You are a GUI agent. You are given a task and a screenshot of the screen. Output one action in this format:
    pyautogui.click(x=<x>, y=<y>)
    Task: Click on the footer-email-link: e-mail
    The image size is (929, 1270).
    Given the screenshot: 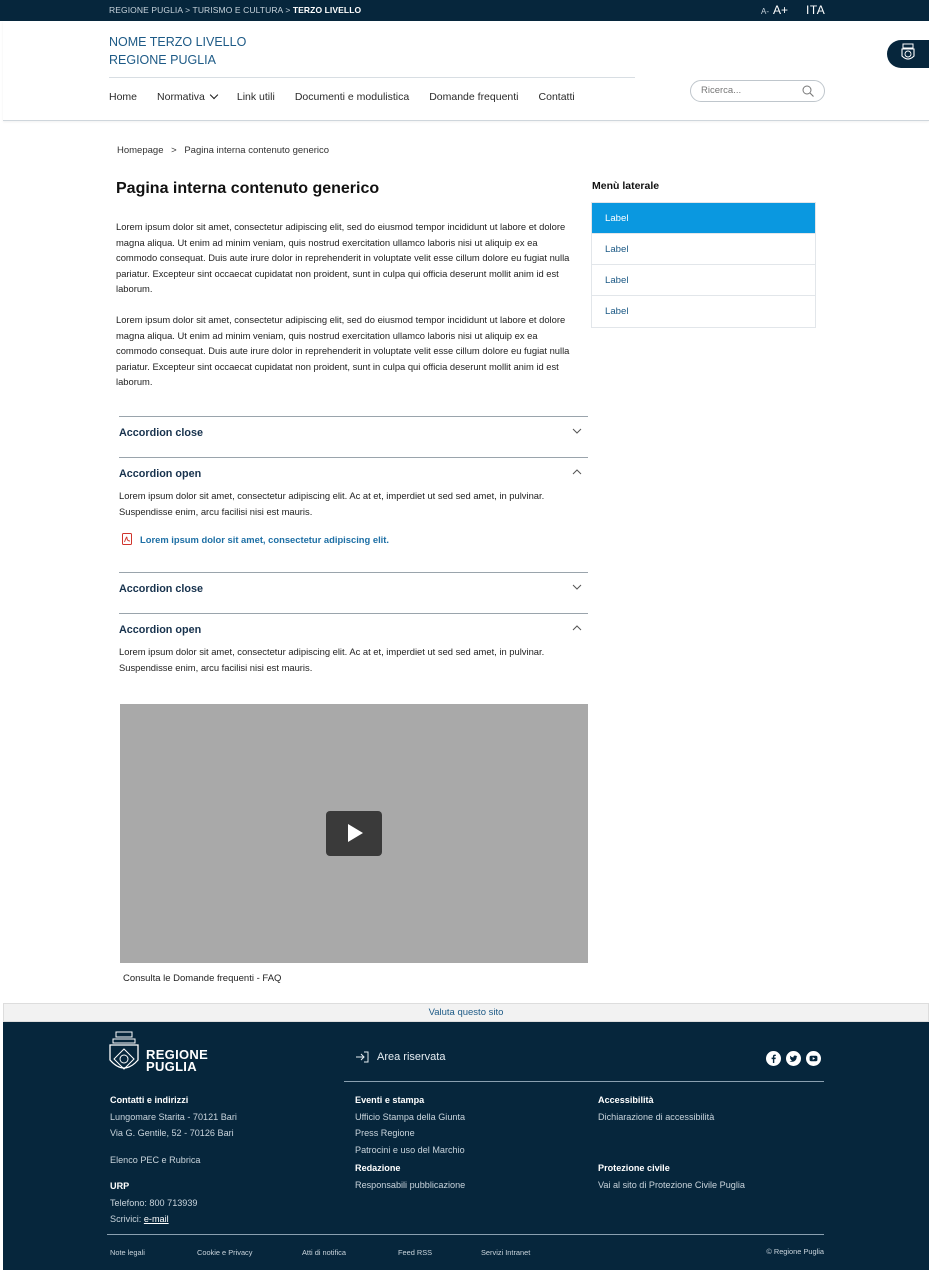 What is the action you would take?
    pyautogui.click(x=156, y=1219)
    